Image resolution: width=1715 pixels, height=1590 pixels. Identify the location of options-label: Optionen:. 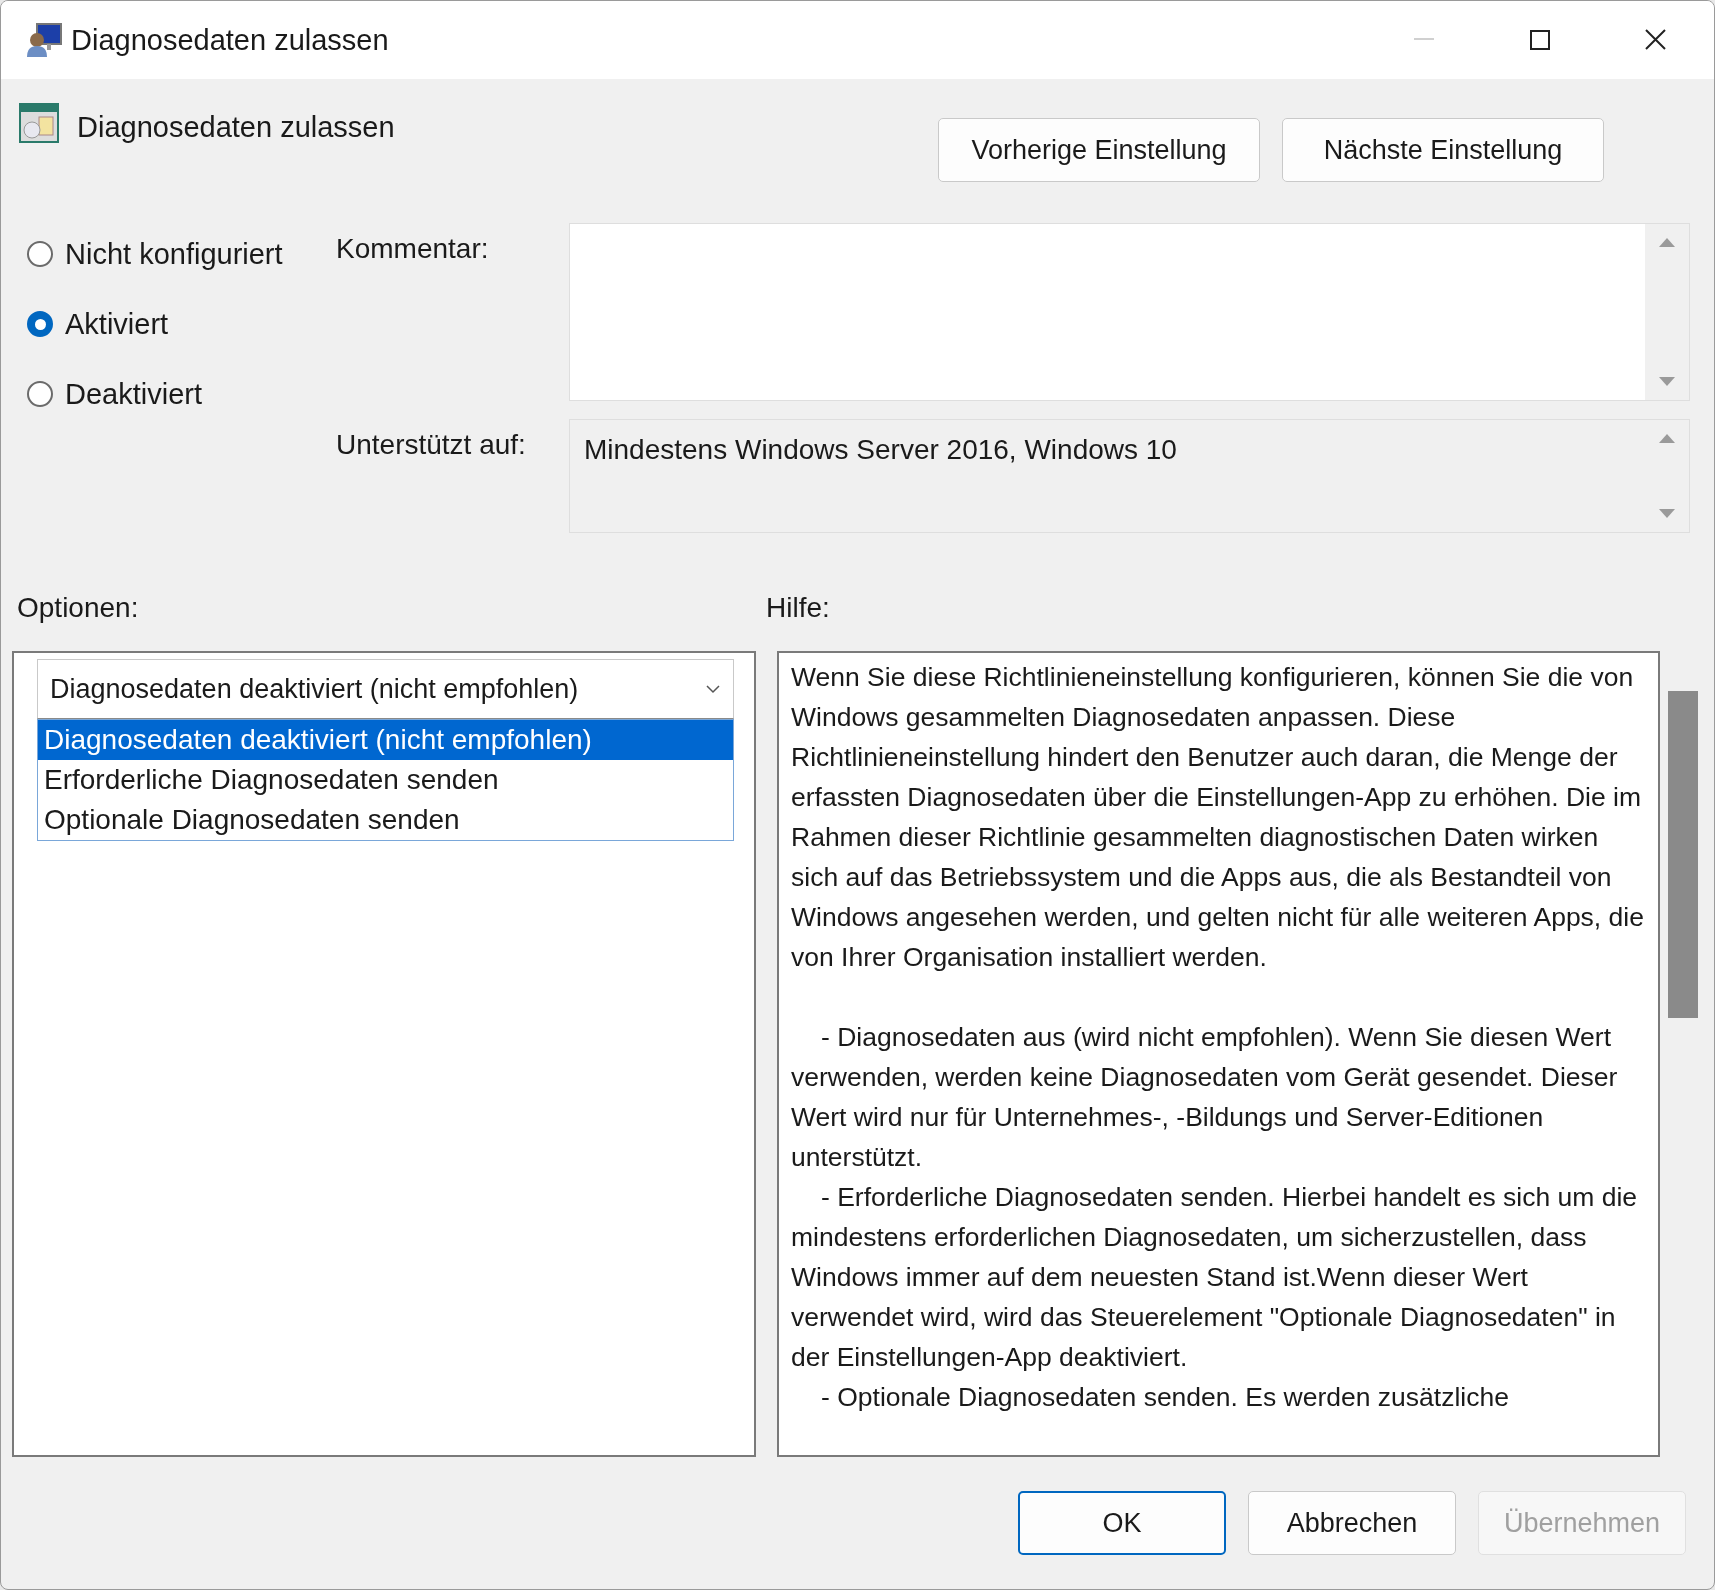
(78, 608).